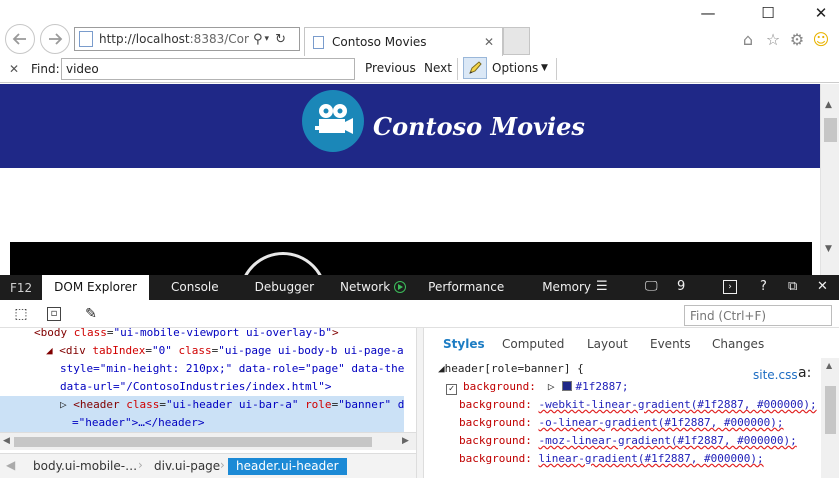  What do you see at coordinates (232, 404) in the screenshot?
I see `attr-value: "ui-header ui-bar-a"` at bounding box center [232, 404].